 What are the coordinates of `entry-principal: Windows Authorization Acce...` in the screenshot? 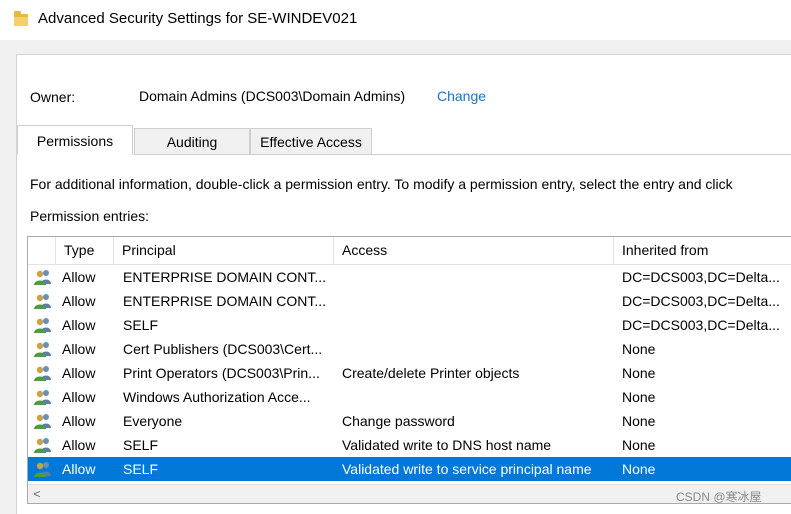 It's located at (217, 397).